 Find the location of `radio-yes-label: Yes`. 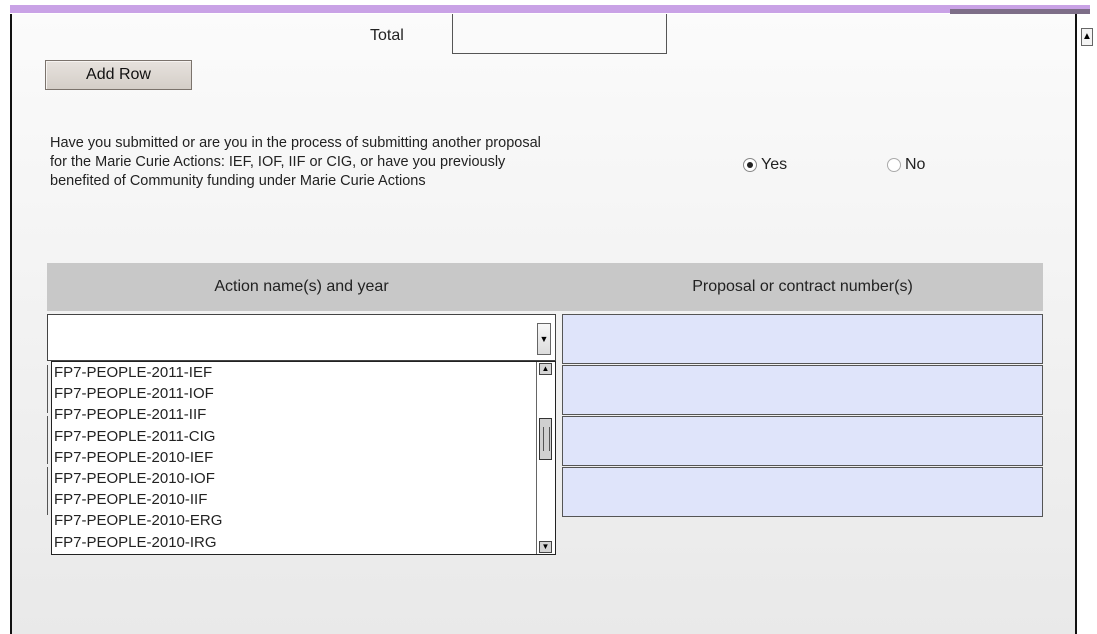

radio-yes-label: Yes is located at coordinates (774, 164).